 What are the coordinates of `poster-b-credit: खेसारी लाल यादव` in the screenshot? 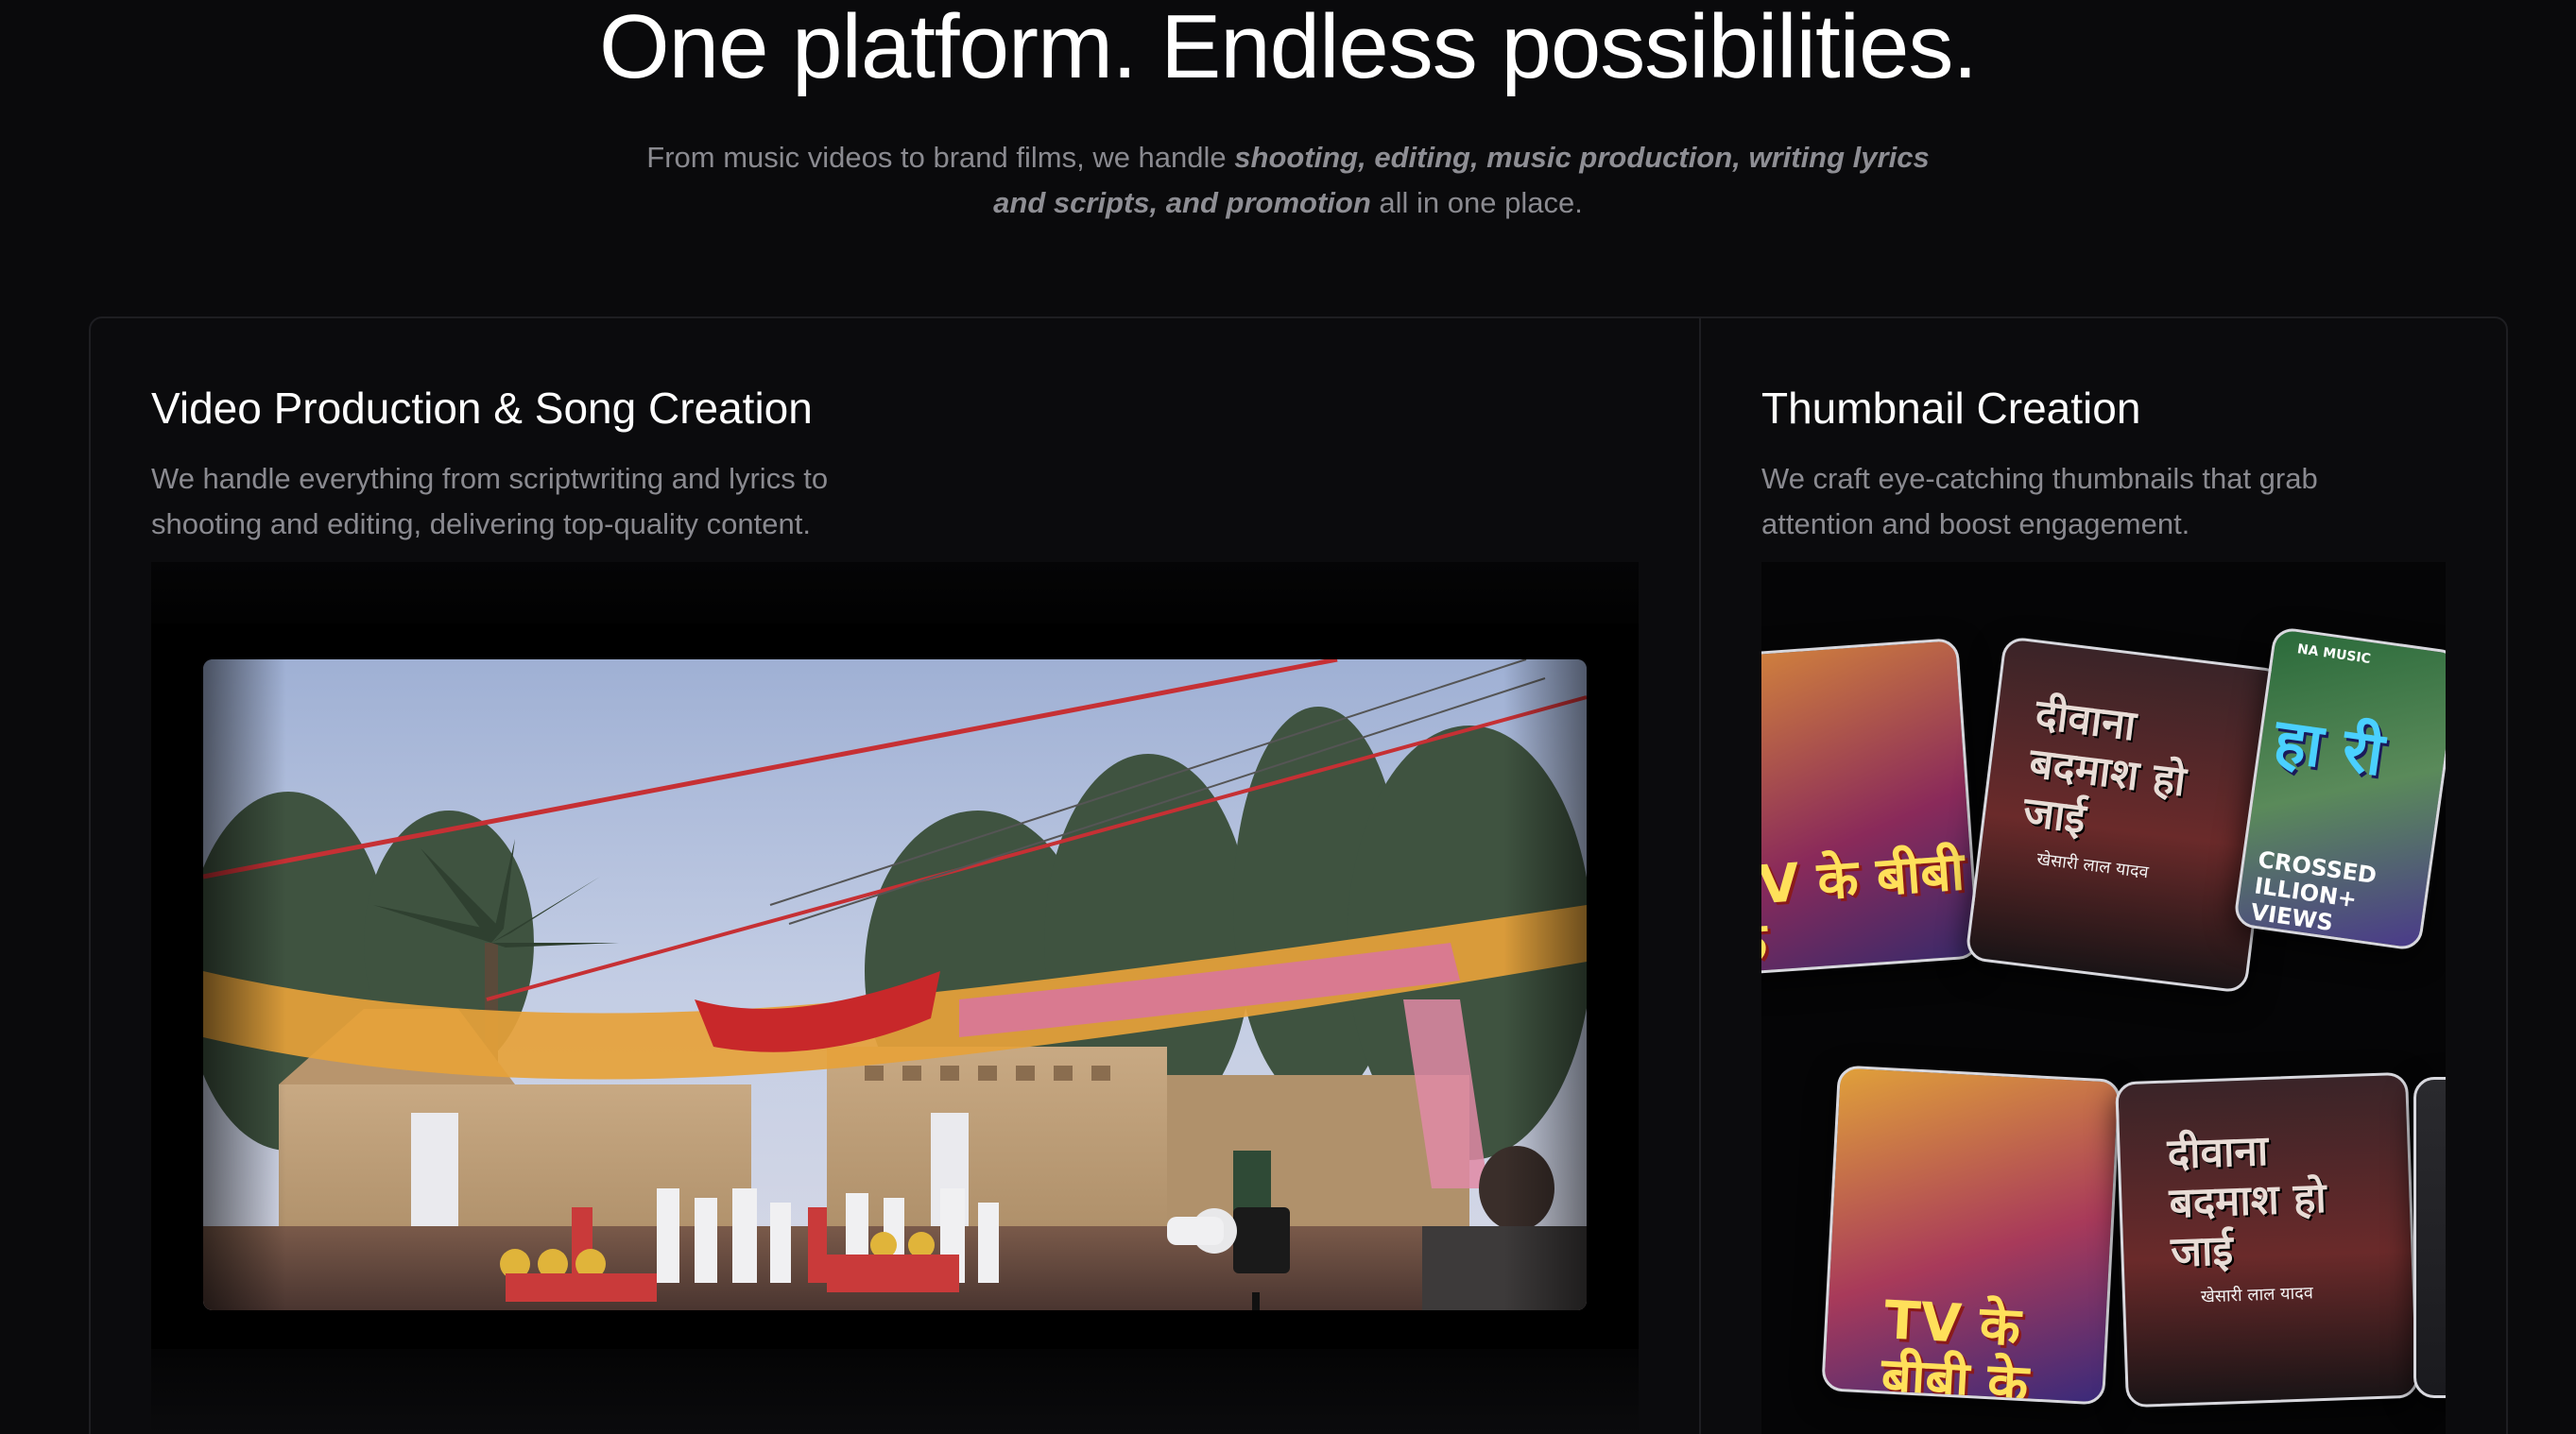 It's located at (2092, 866).